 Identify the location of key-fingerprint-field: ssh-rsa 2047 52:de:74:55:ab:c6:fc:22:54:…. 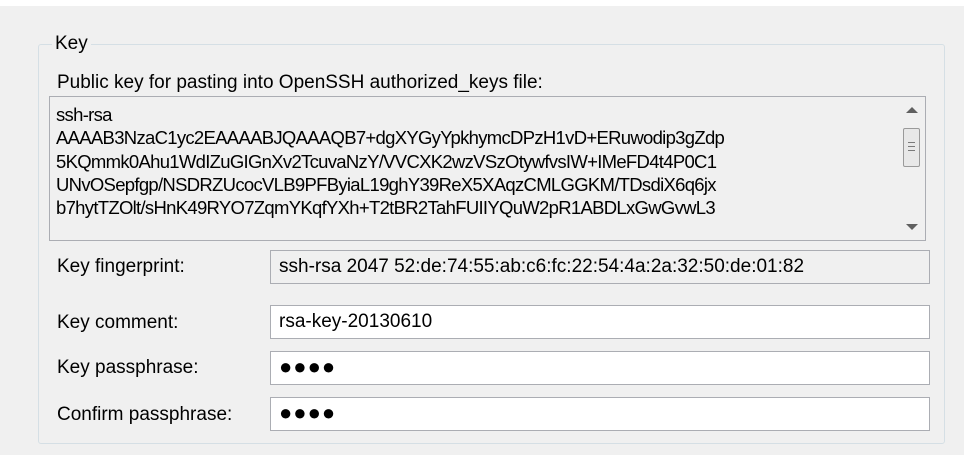
(600, 267).